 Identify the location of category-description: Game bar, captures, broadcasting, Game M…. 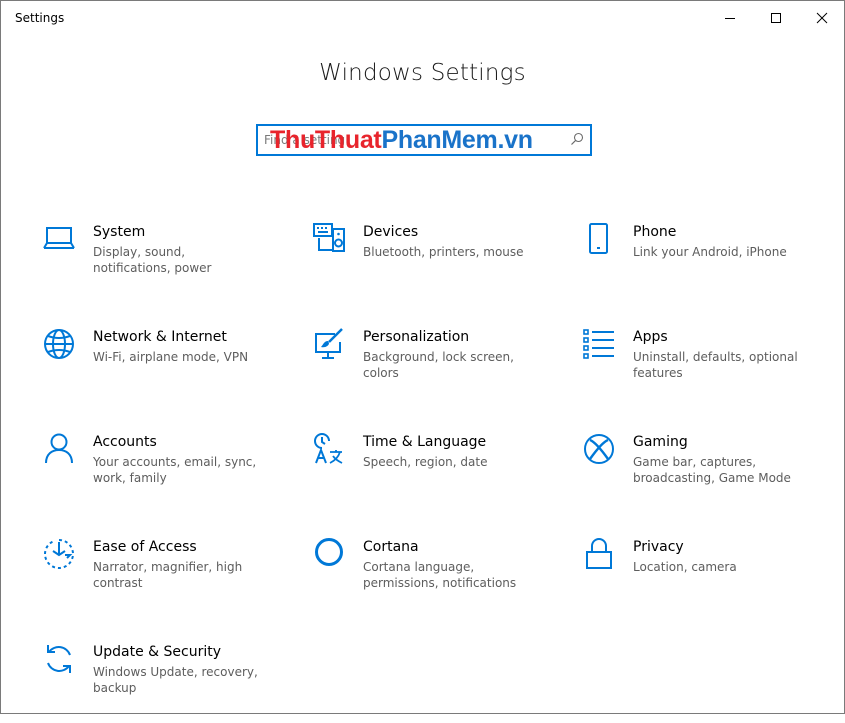
(712, 470).